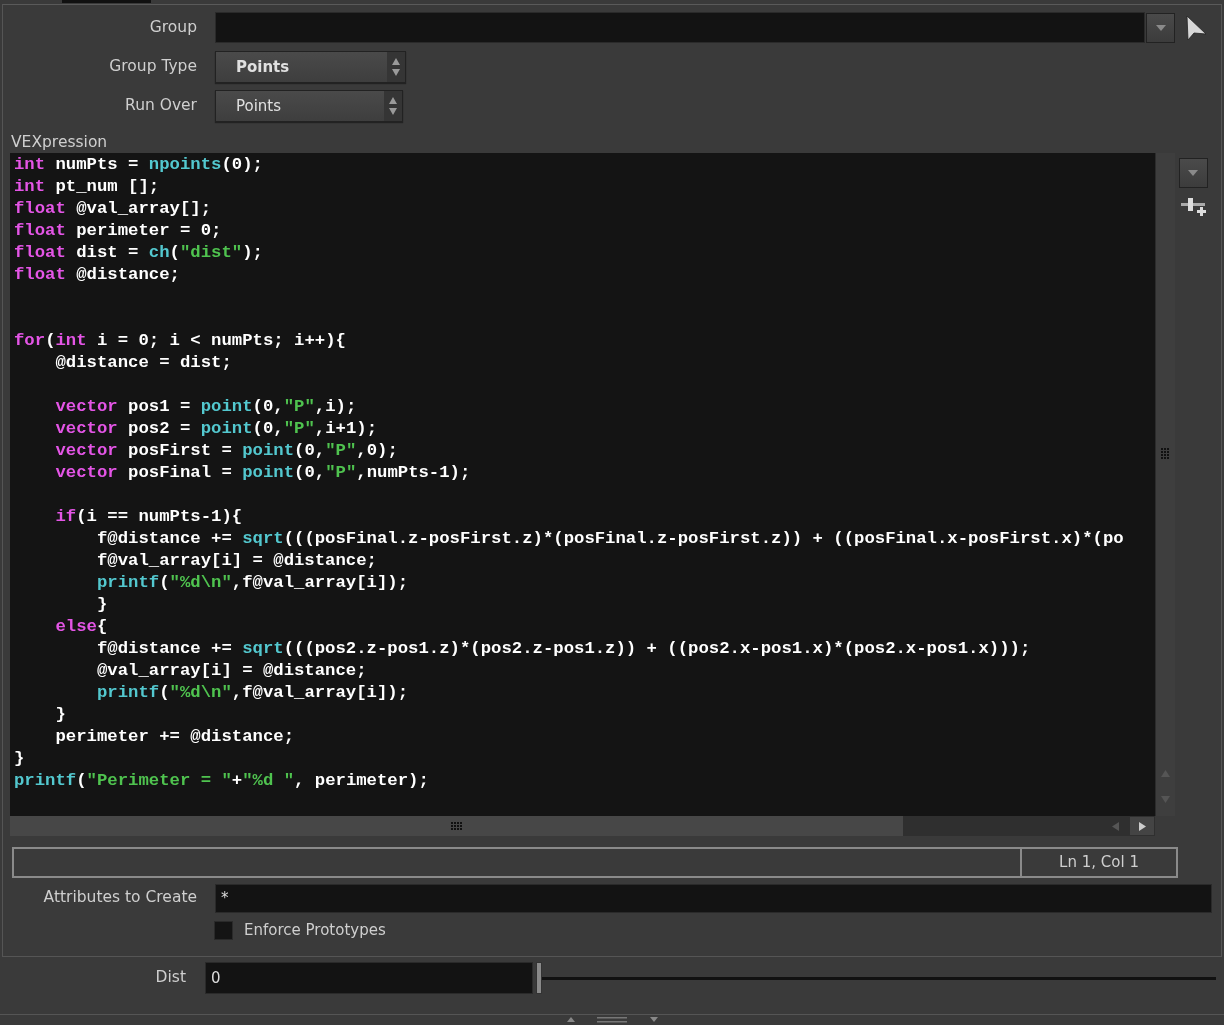 The width and height of the screenshot is (1224, 1025). Describe the element at coordinates (152, 67) in the screenshot. I see `field-label: Group Type` at that location.